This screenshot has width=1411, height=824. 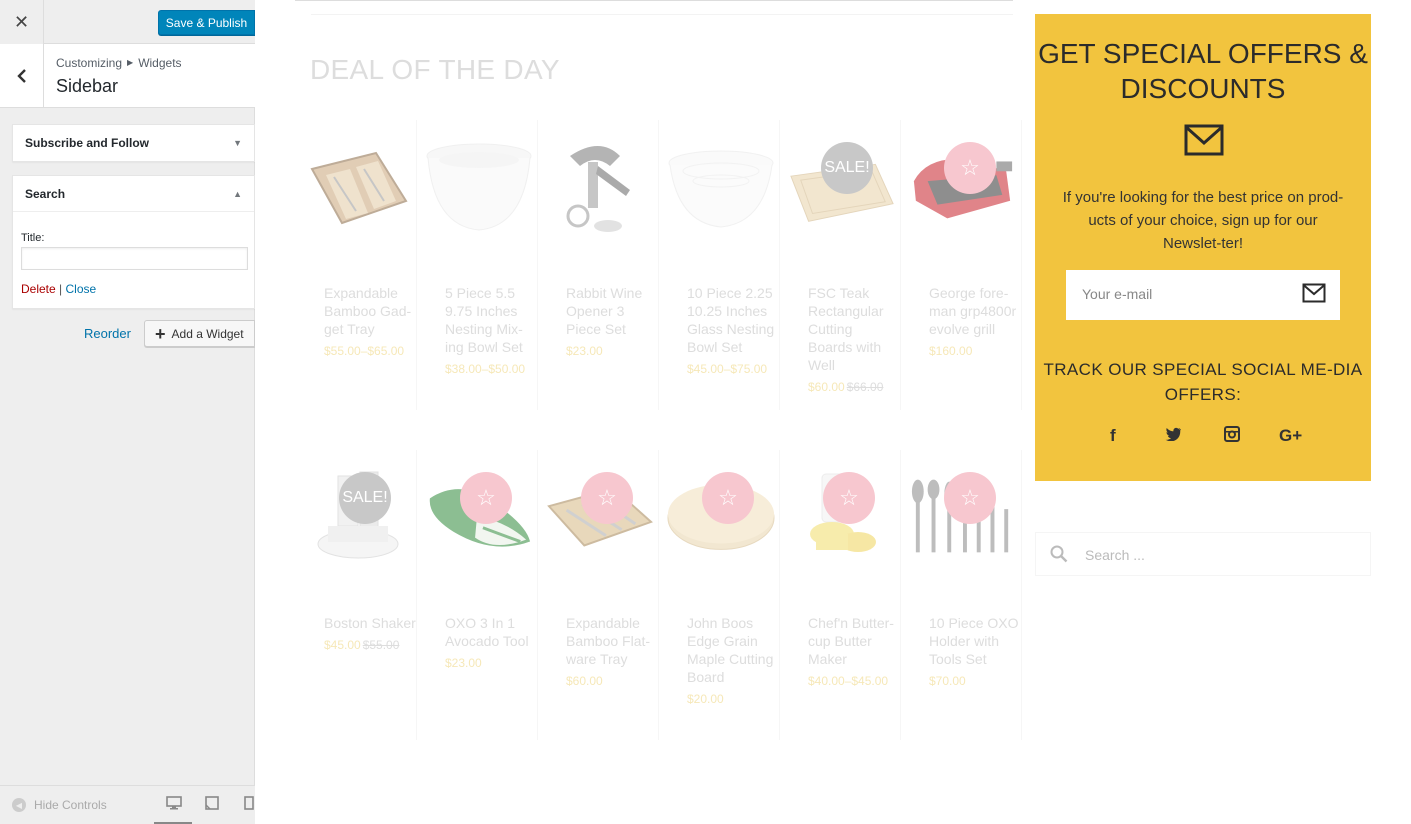 I want to click on product-price: $160.00, so click(x=951, y=351).